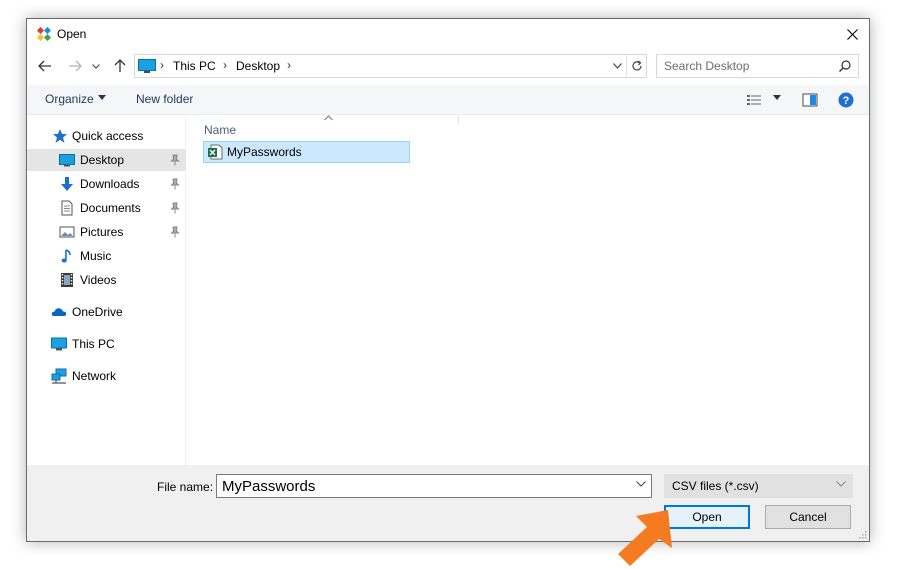 This screenshot has height=569, width=900. I want to click on organize-button: Organize, so click(69, 99).